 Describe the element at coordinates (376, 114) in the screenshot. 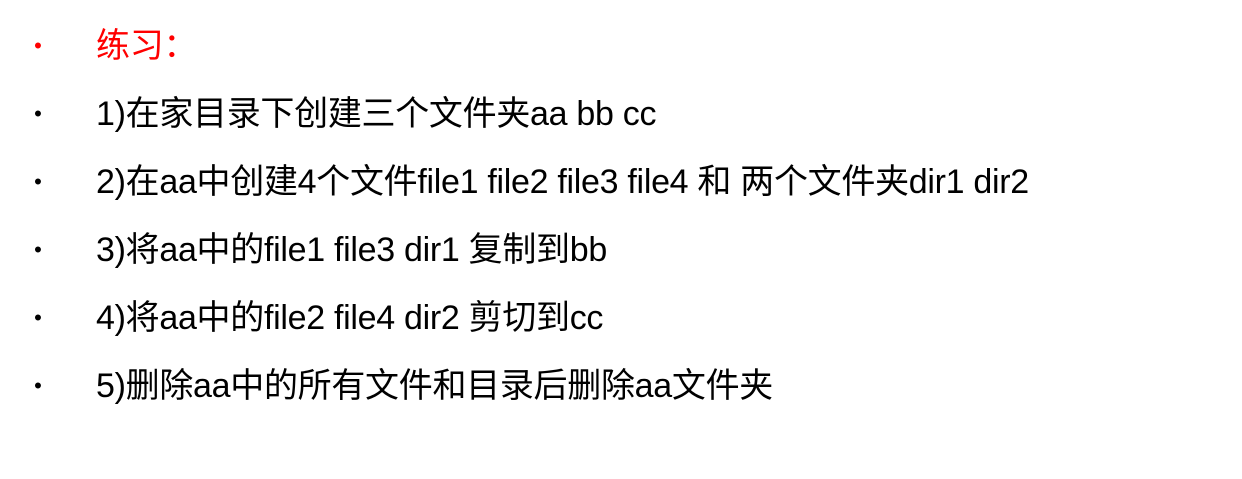

I see `exercise-item-text: 1)在家目录下创建三个文件夹aa bb cc` at that location.